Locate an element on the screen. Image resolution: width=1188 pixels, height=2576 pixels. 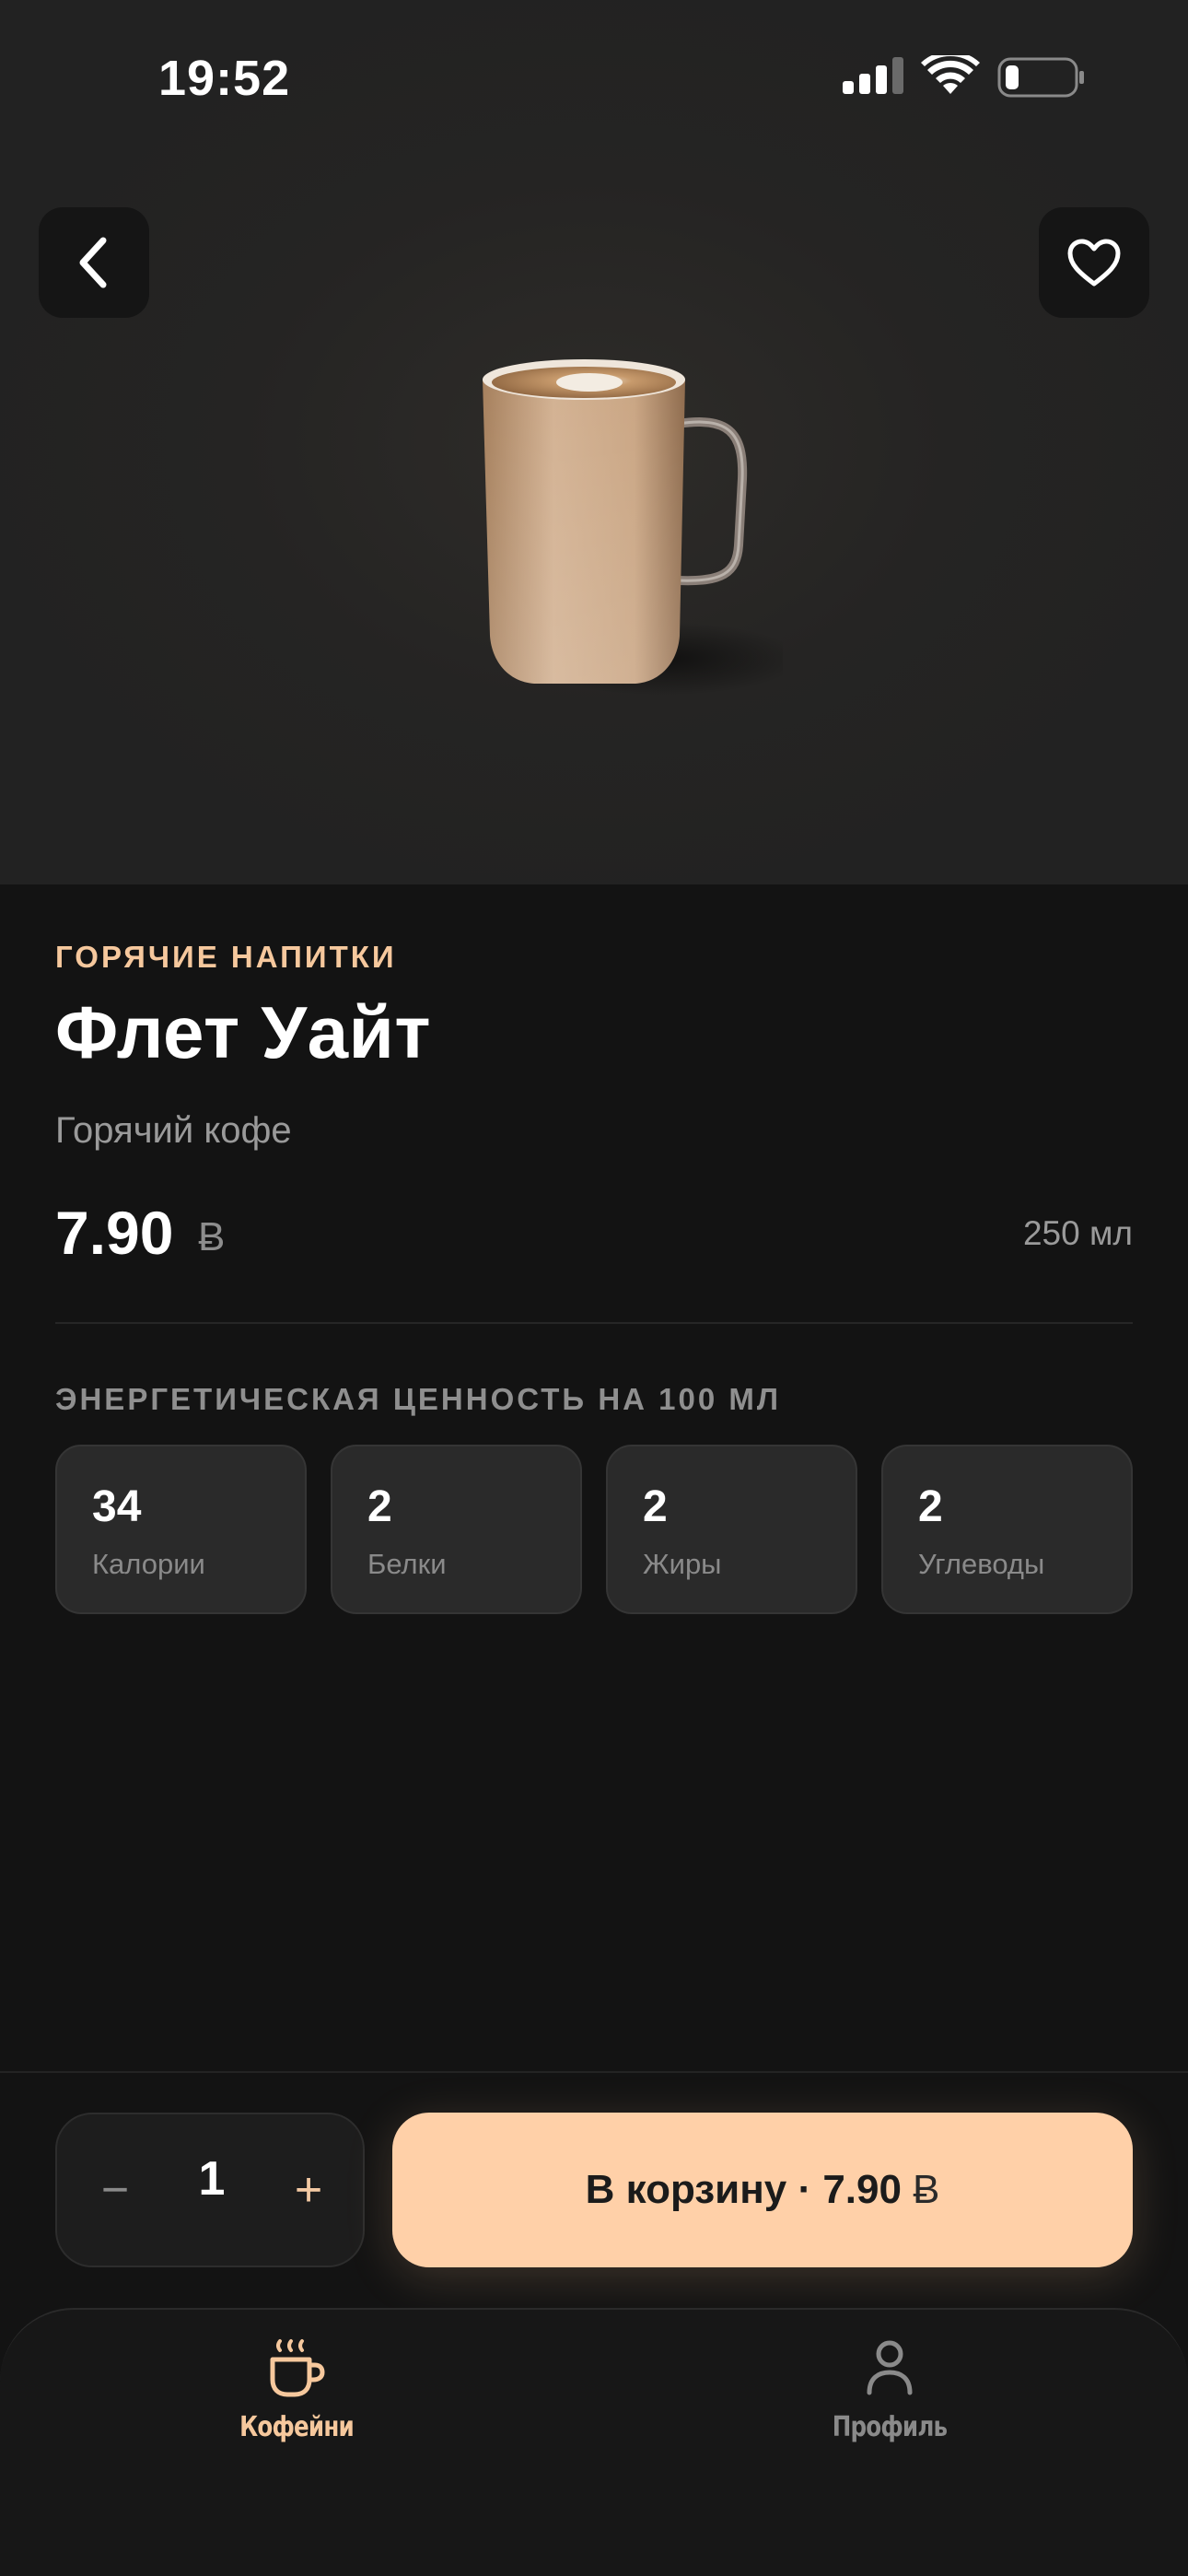
product-volume: 250 мл is located at coordinates (1077, 1233).